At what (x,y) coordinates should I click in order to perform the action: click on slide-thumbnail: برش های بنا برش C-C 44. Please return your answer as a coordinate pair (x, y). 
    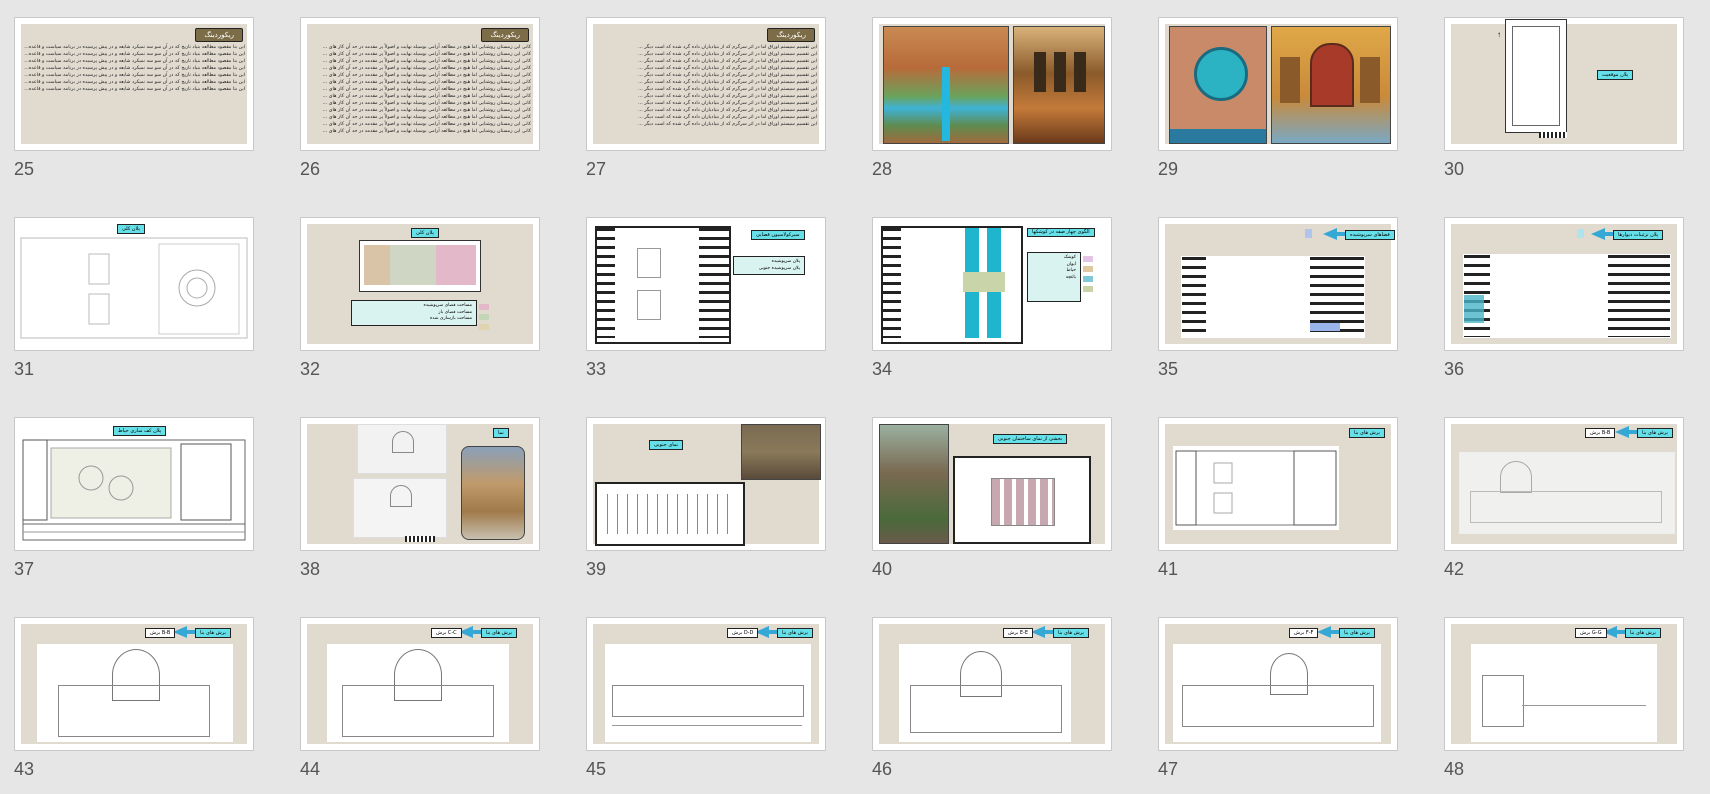
    Looking at the image, I should click on (420, 698).